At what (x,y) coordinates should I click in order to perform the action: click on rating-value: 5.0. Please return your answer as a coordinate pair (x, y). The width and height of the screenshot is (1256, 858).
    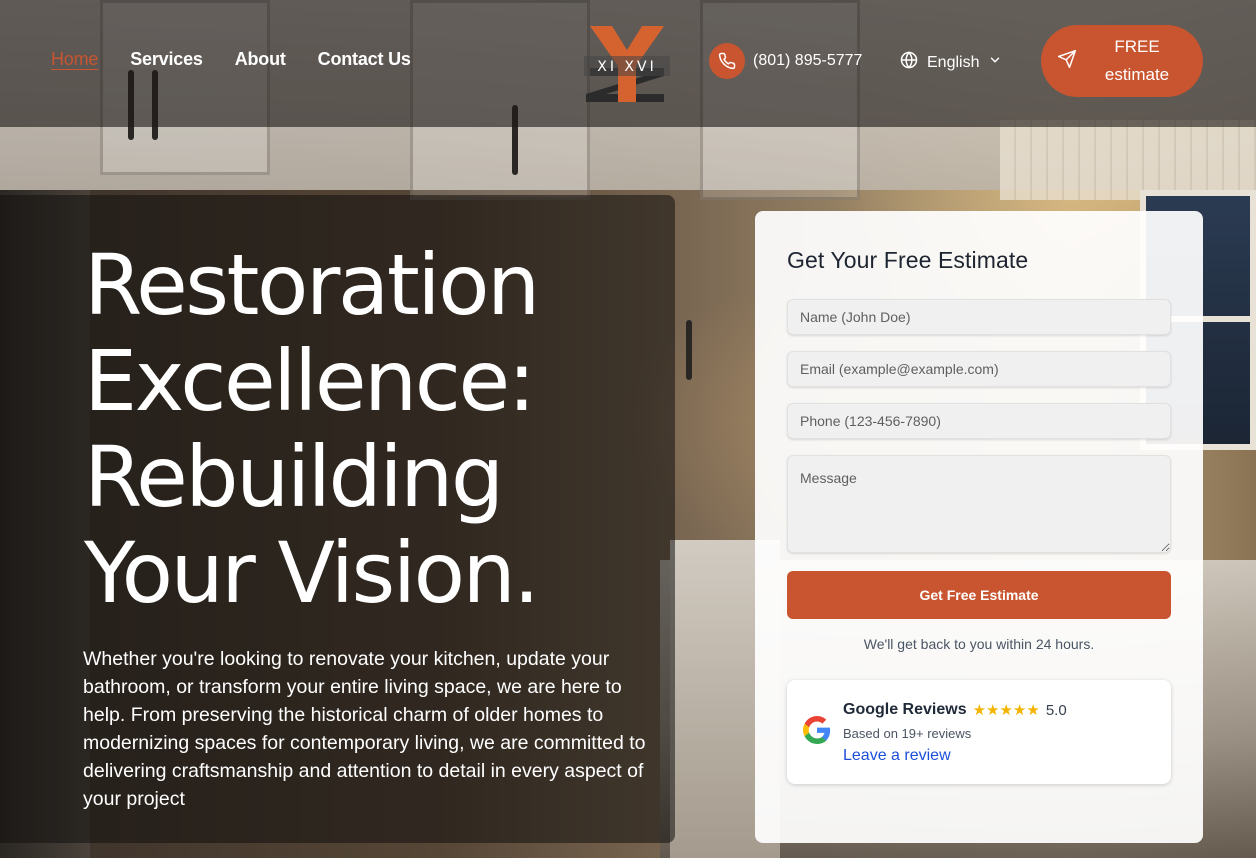
    Looking at the image, I should click on (1056, 710).